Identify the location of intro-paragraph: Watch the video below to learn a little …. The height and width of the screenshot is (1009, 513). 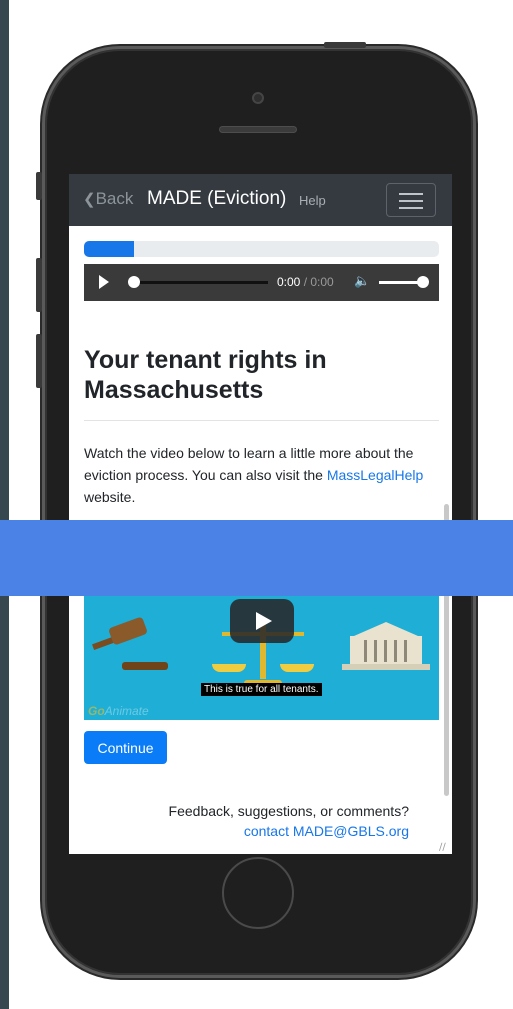
(265, 475).